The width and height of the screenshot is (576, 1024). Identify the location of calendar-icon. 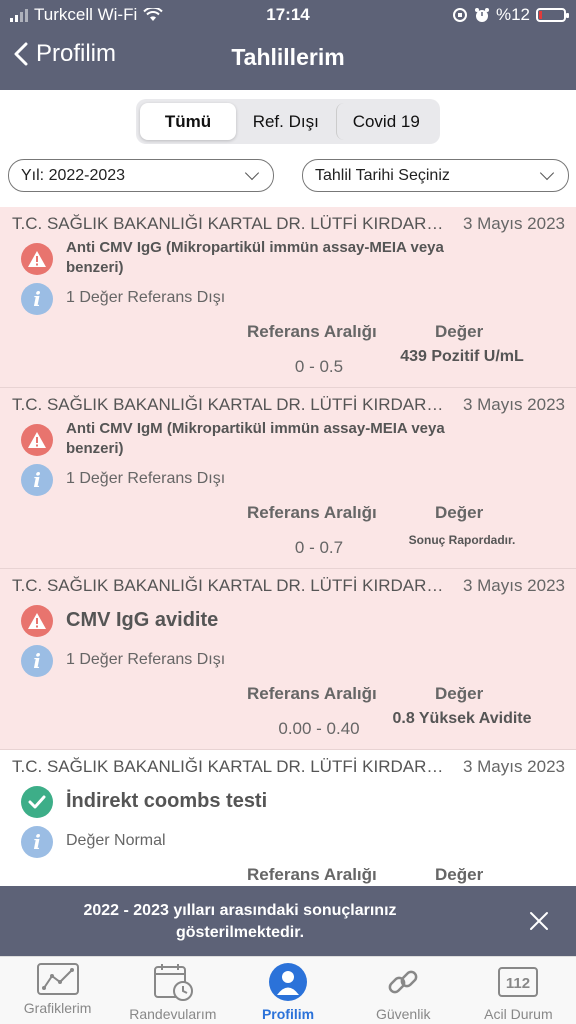
(173, 982).